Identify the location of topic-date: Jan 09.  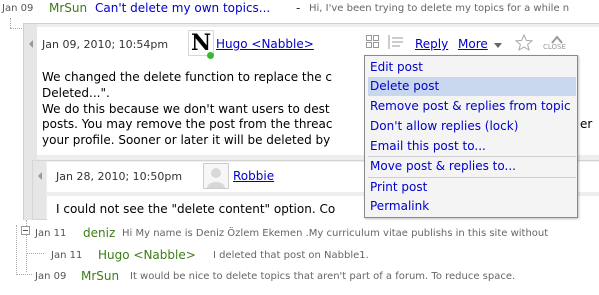
(18, 8).